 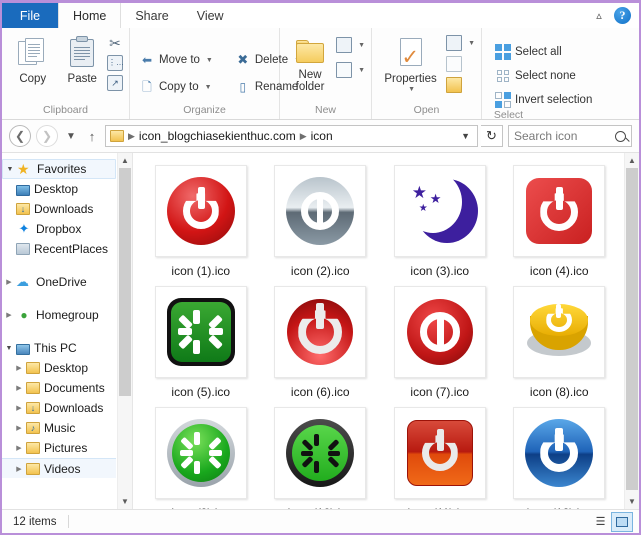 What do you see at coordinates (59, 468) in the screenshot?
I see `sidebar-item-pc-videos: ▶ Videos` at bounding box center [59, 468].